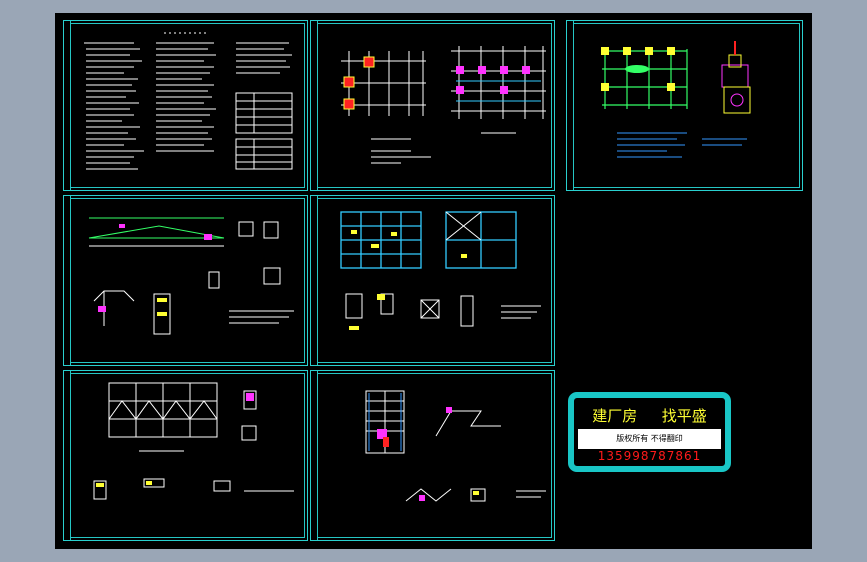 This screenshot has height=562, width=867. I want to click on sheet-beam-plan, so click(432, 280).